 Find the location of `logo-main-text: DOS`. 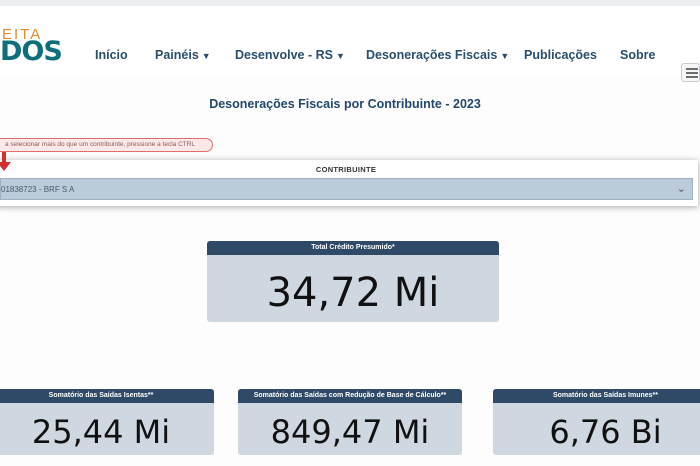

logo-main-text: DOS is located at coordinates (31, 51).